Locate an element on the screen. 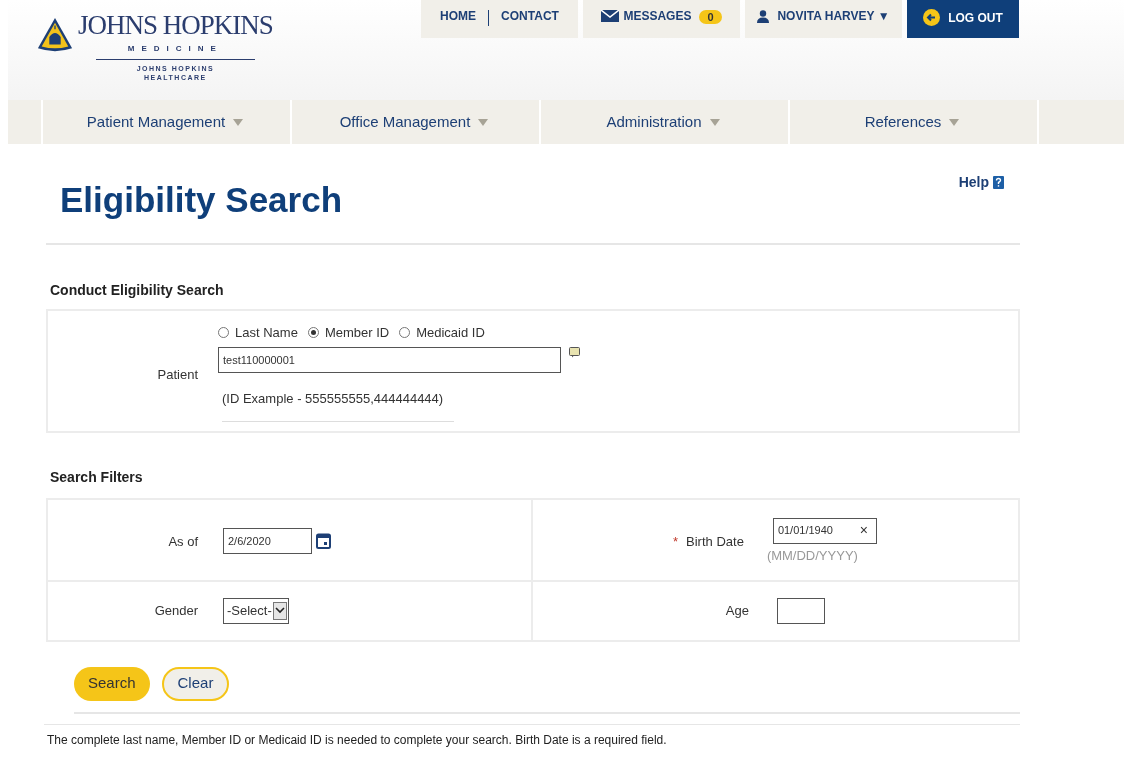 The width and height of the screenshot is (1124, 769). required-mark: * is located at coordinates (676, 541).